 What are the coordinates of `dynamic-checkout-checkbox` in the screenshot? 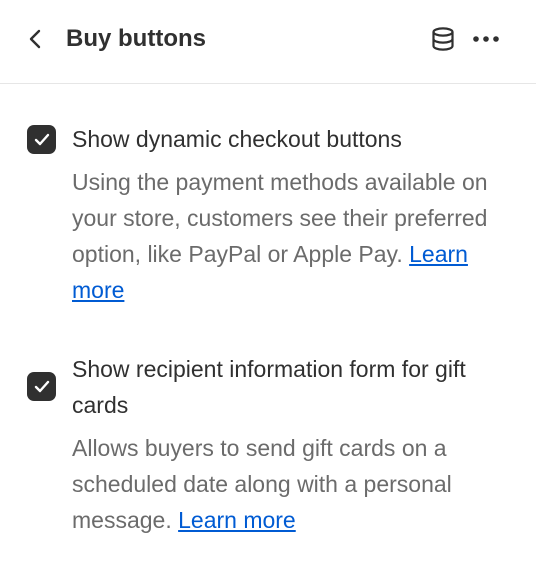 It's located at (41, 139).